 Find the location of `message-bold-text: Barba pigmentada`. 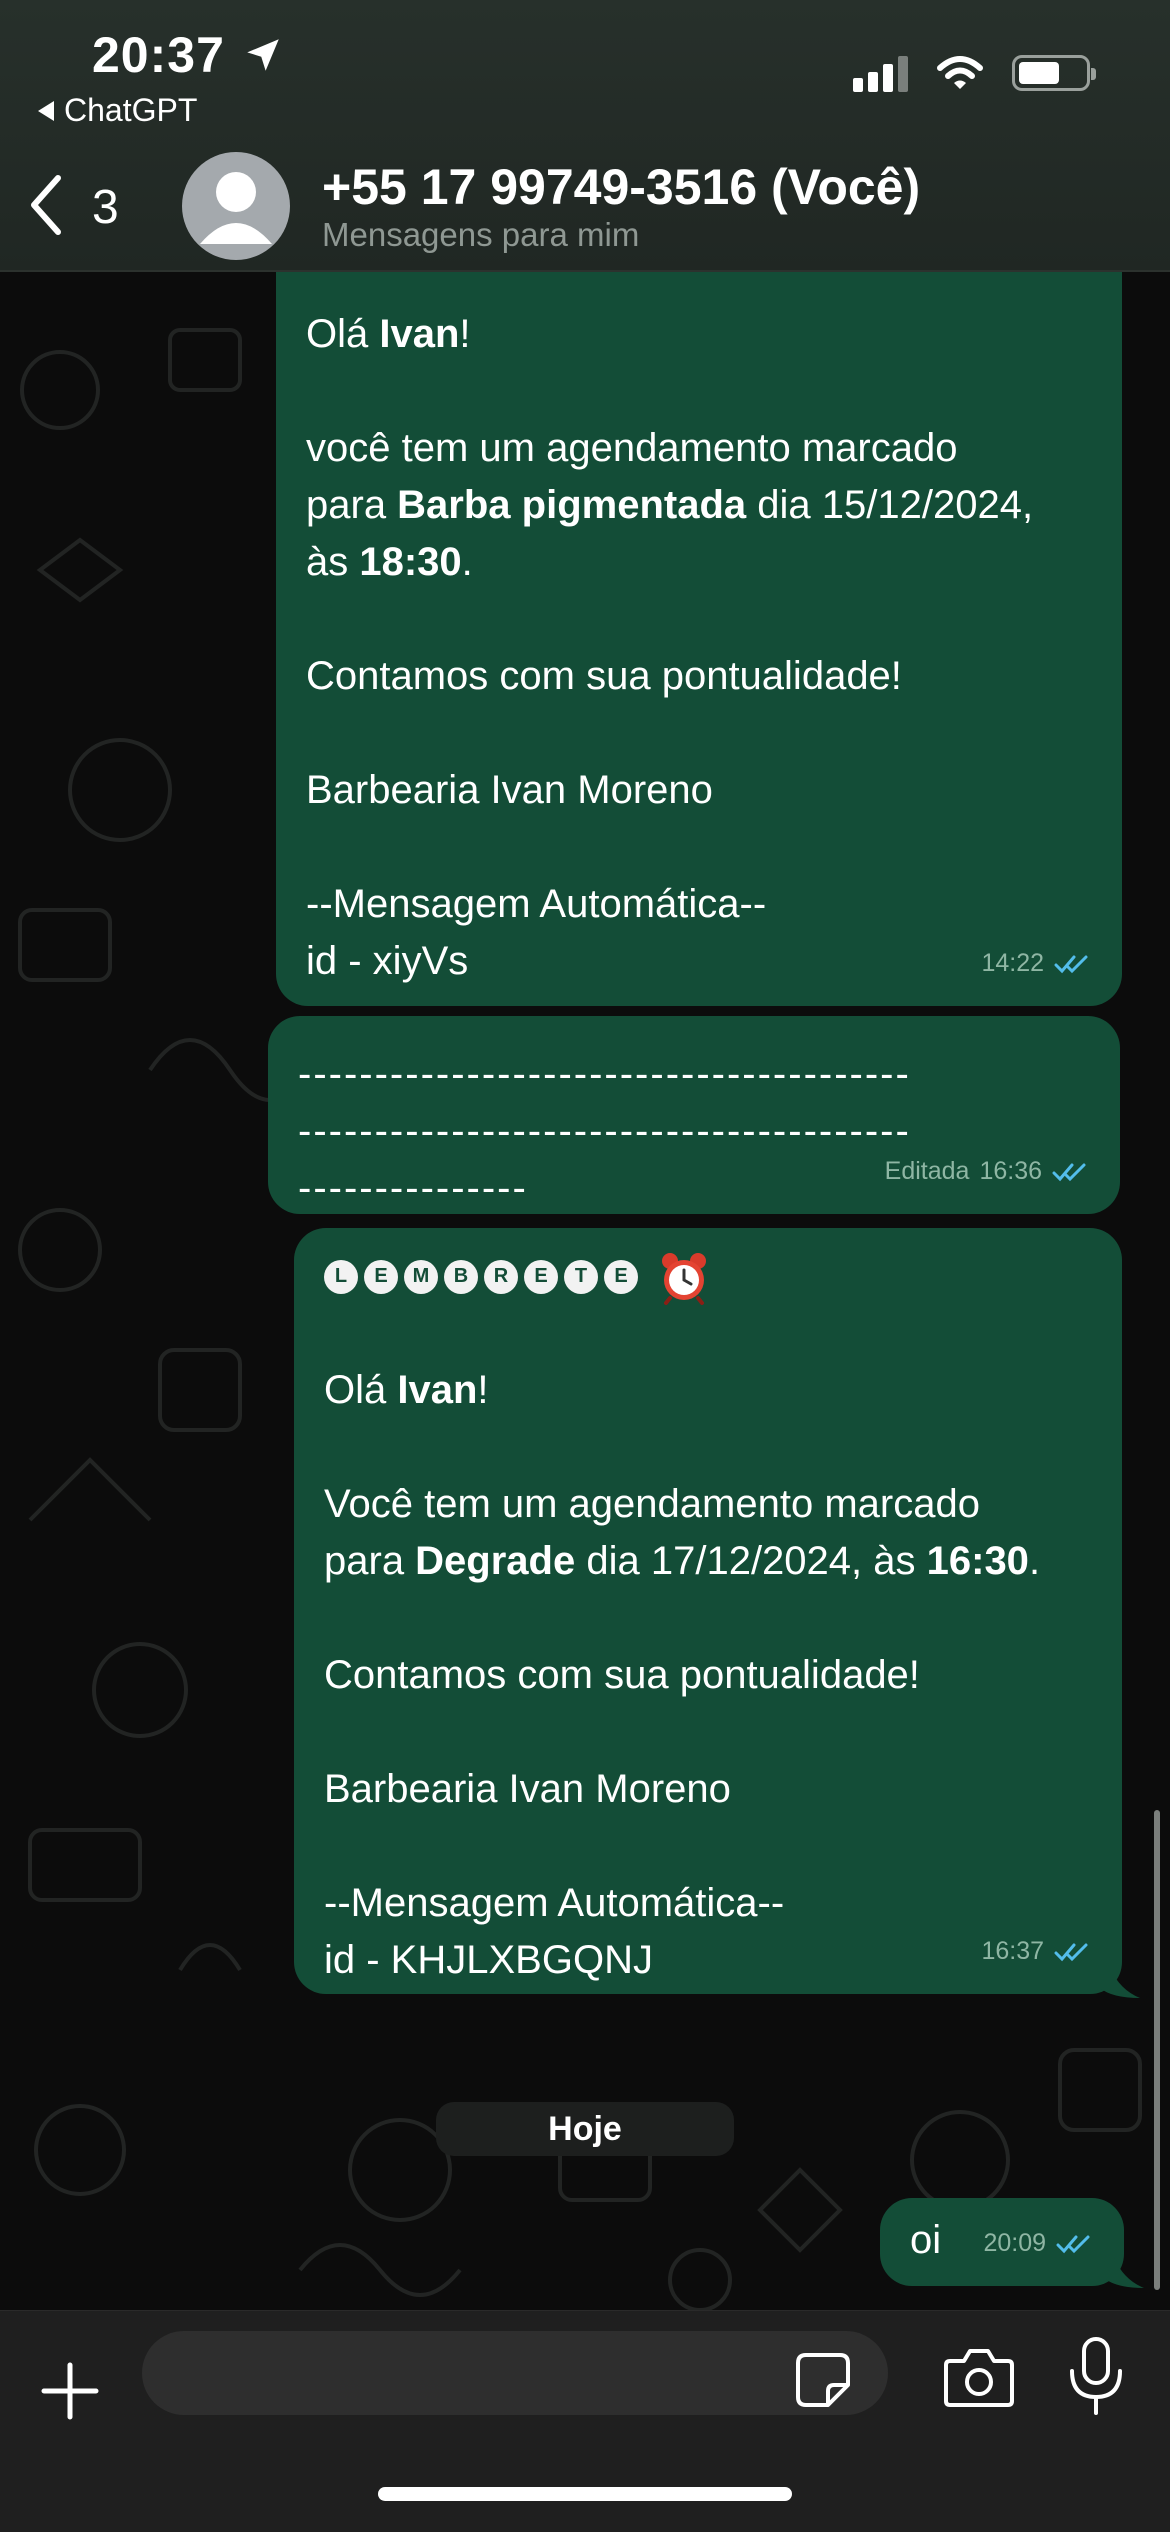

message-bold-text: Barba pigmentada is located at coordinates (572, 505).